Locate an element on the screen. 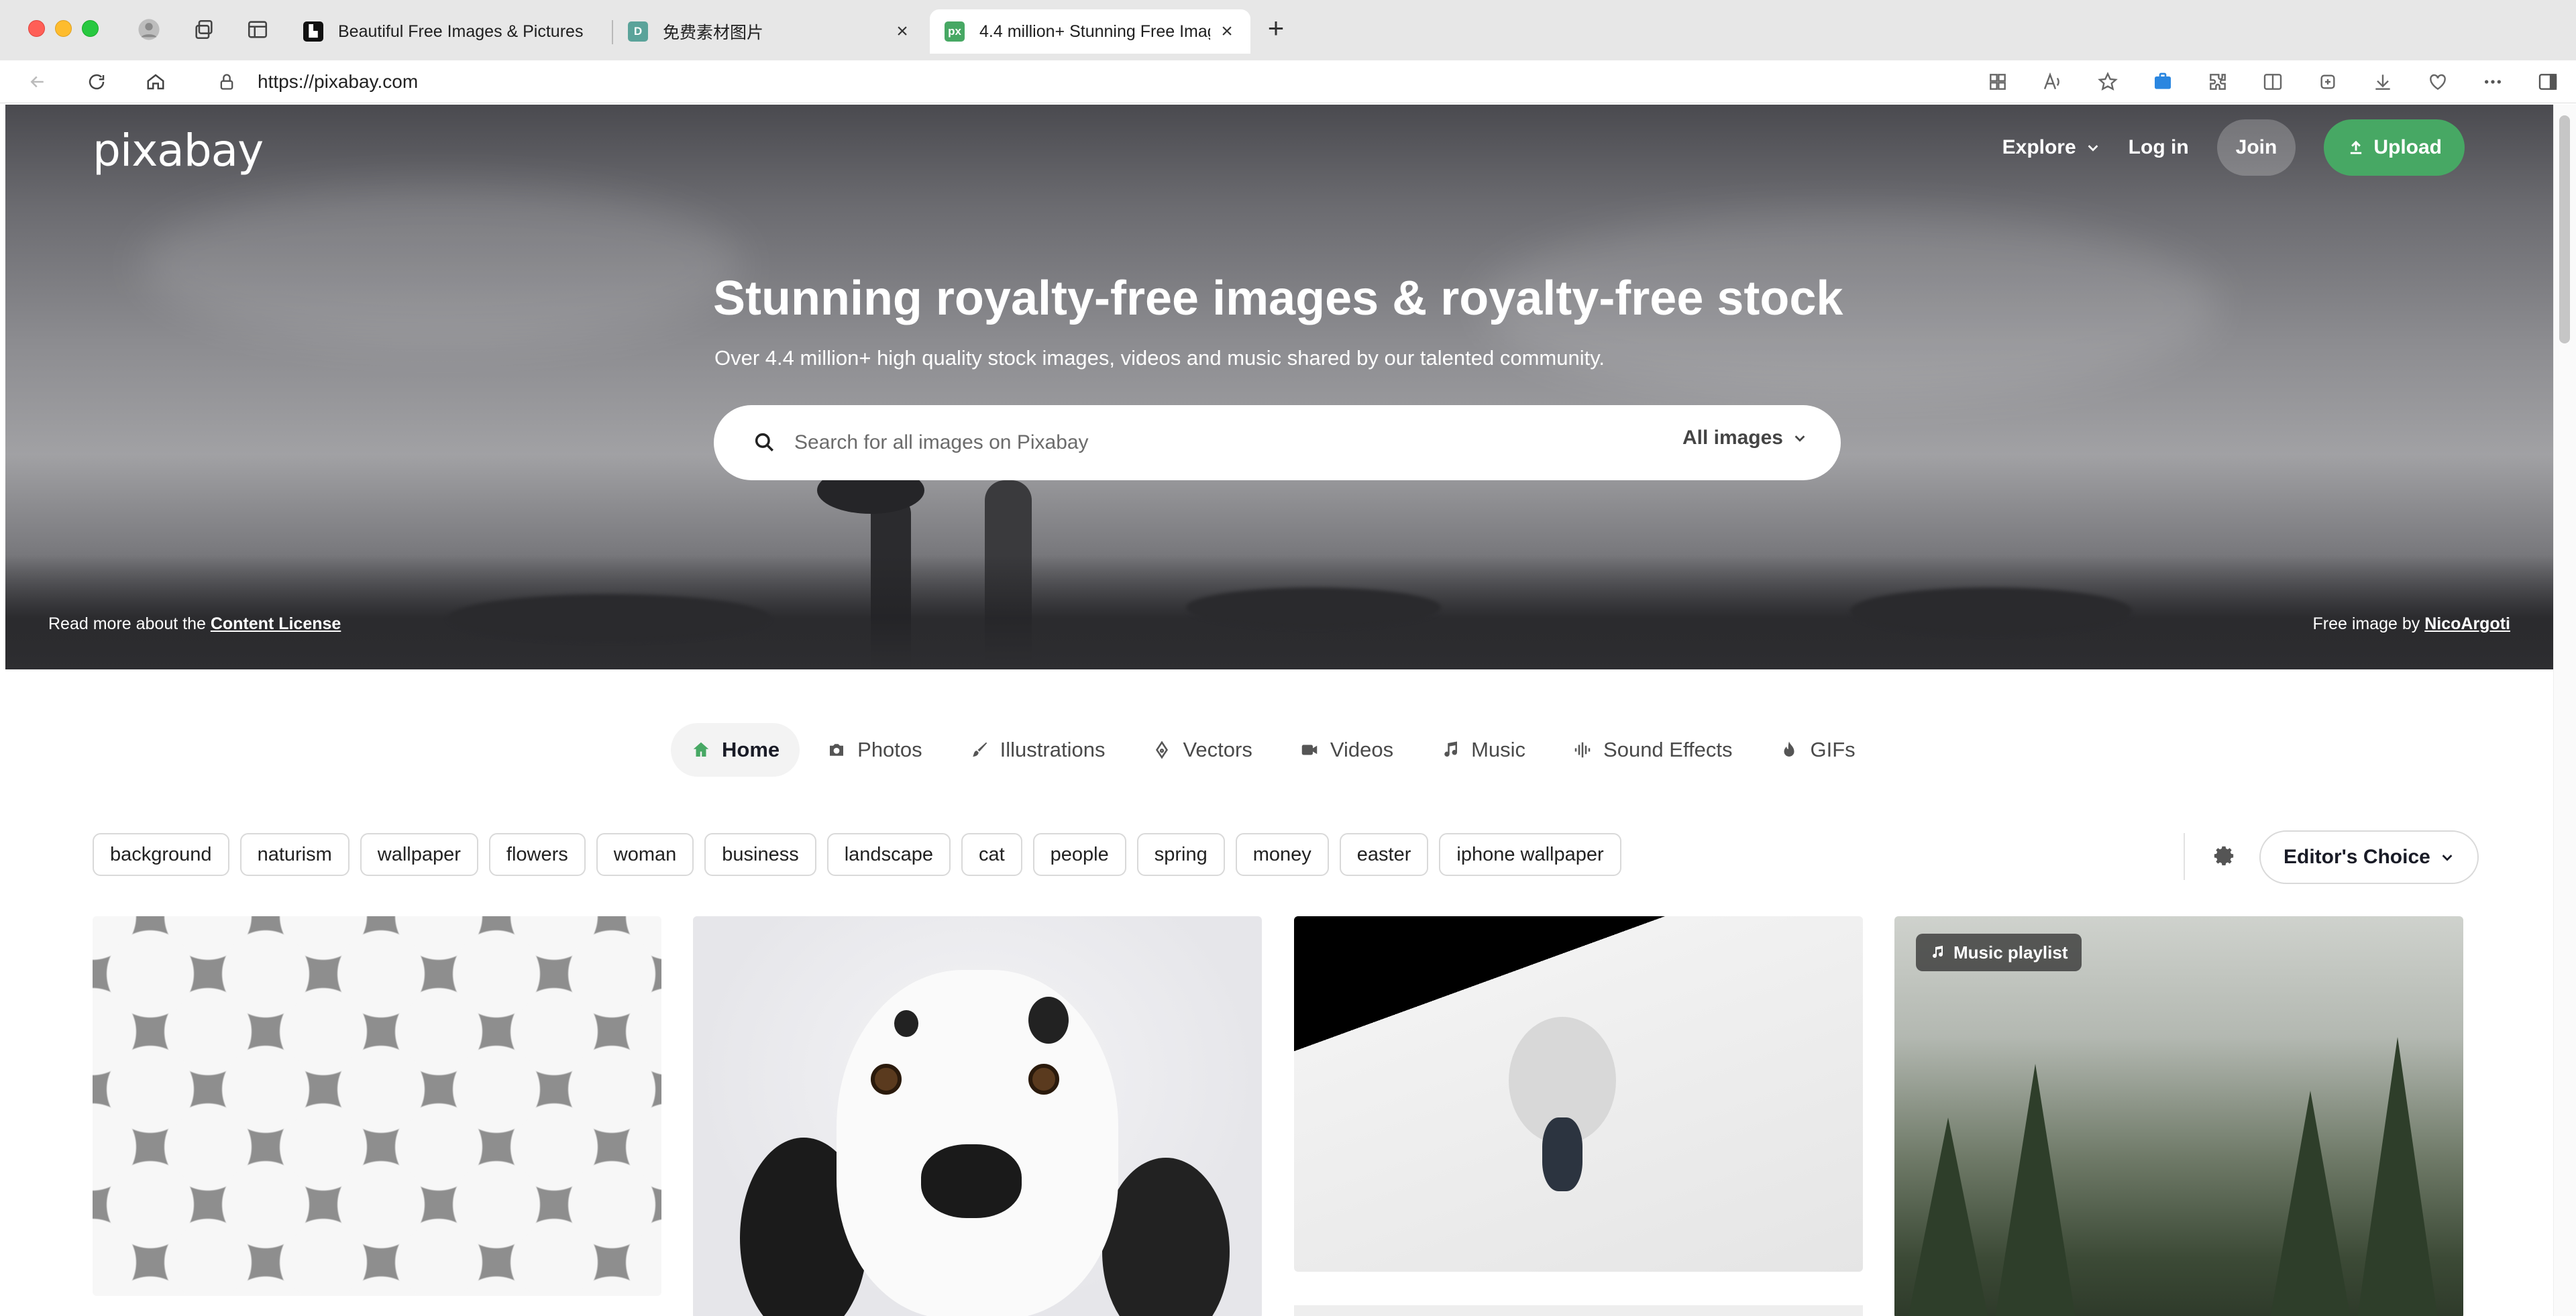 Image resolution: width=2576 pixels, height=1316 pixels. sort-dropdown: Editor's Choice is located at coordinates (2369, 857).